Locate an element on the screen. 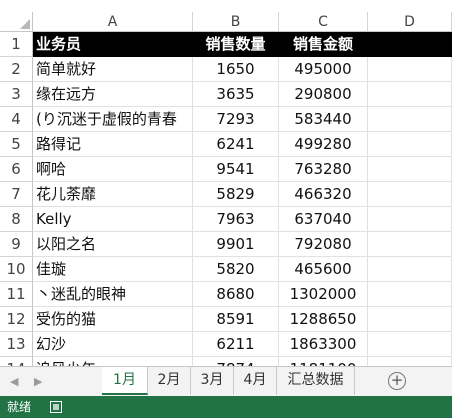 The image size is (452, 418). cell-amount: 637040 is located at coordinates (323, 219).